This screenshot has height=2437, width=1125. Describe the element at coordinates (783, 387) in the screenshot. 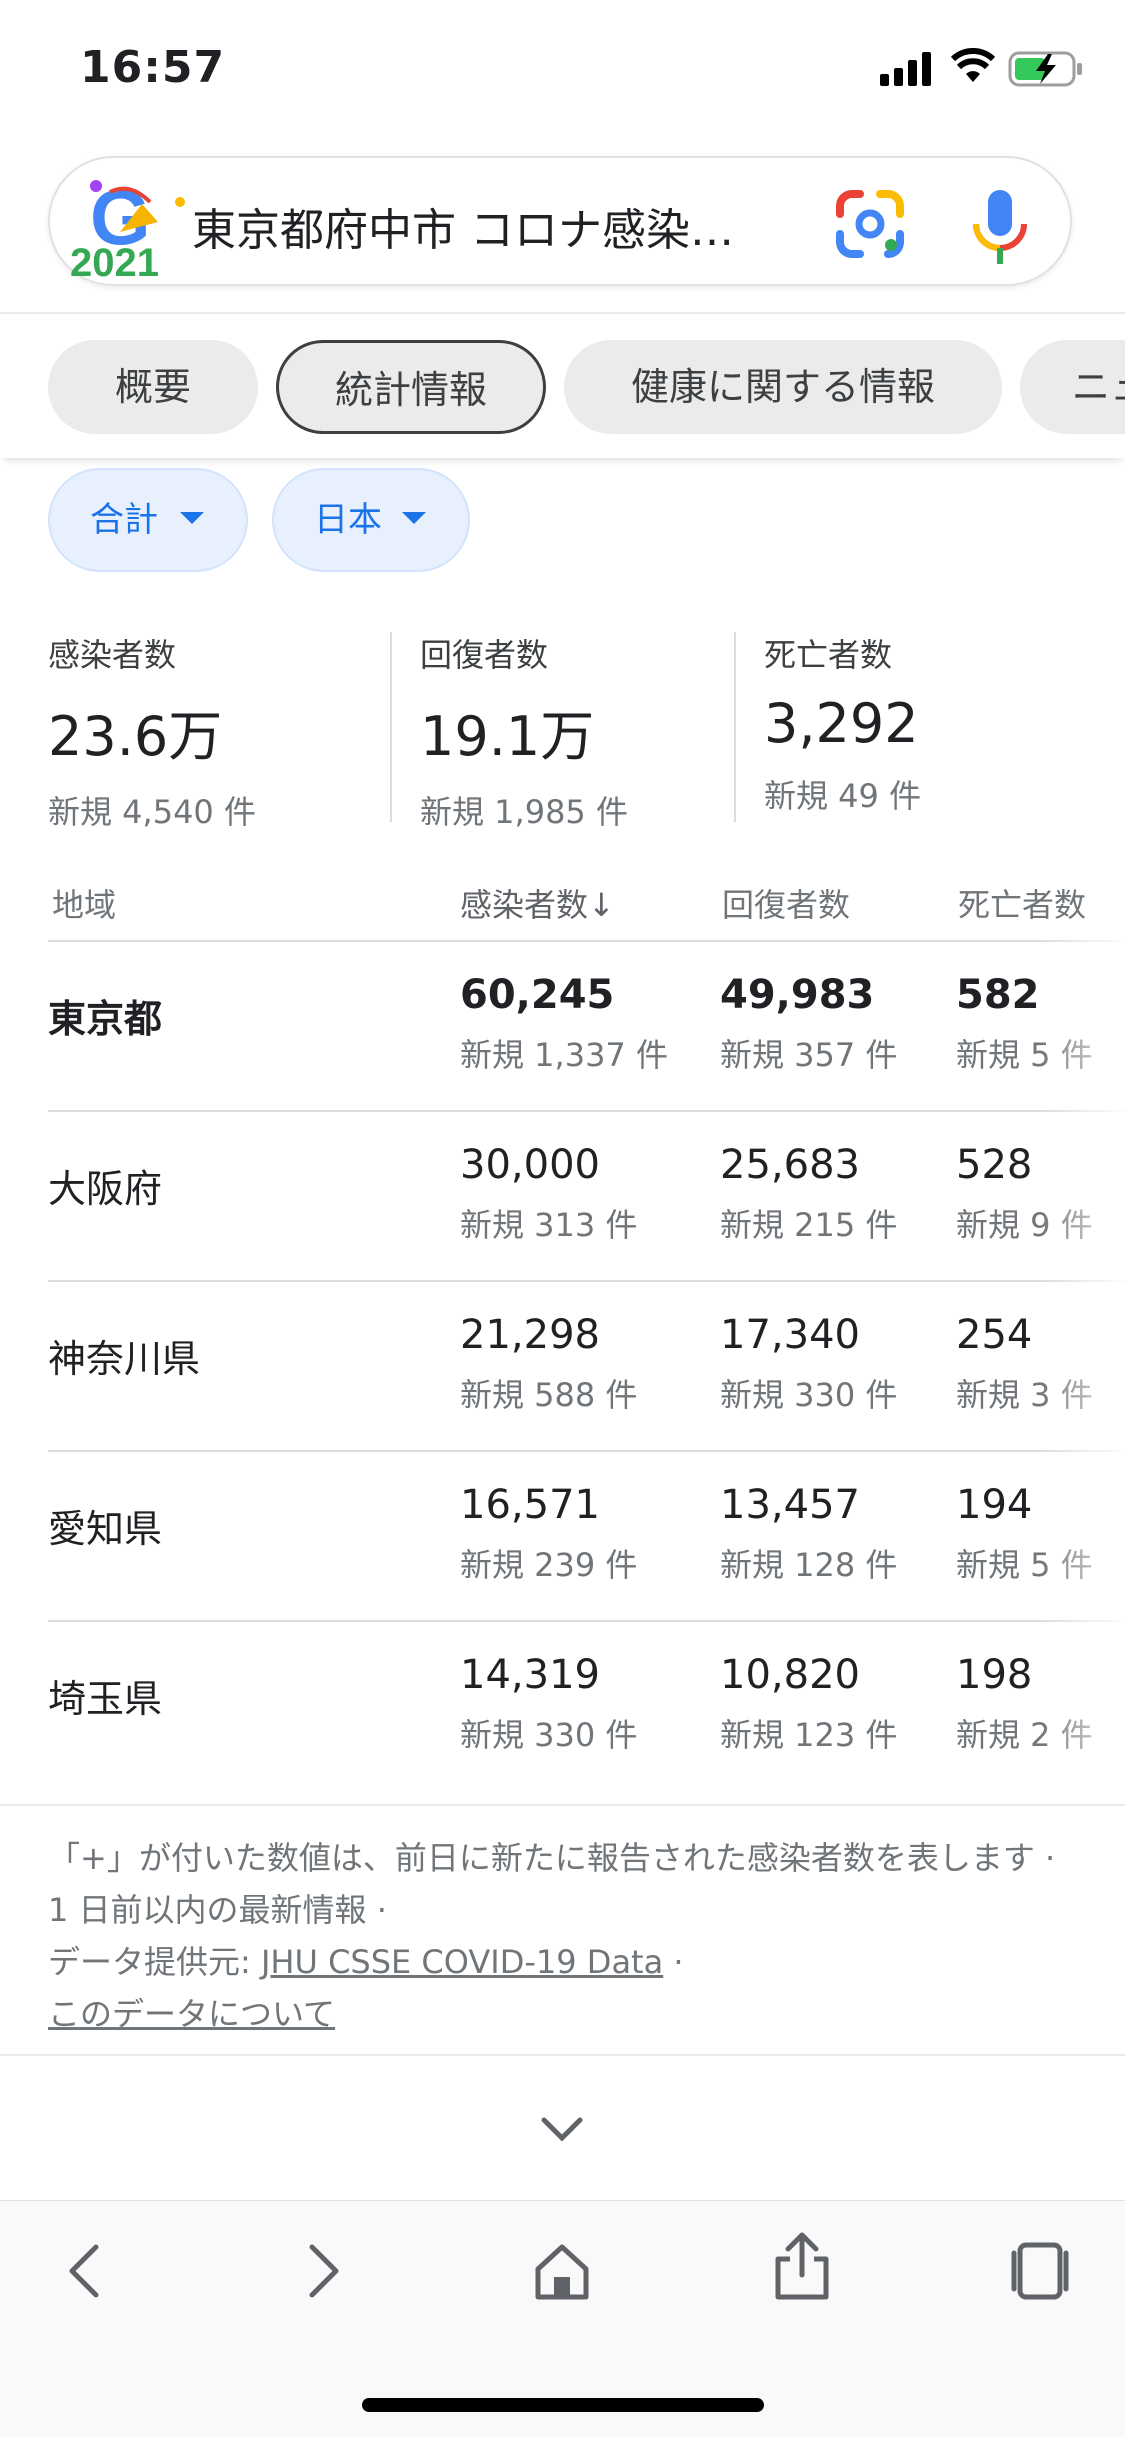

I see `tab-health-info: 健康に関する情報` at that location.